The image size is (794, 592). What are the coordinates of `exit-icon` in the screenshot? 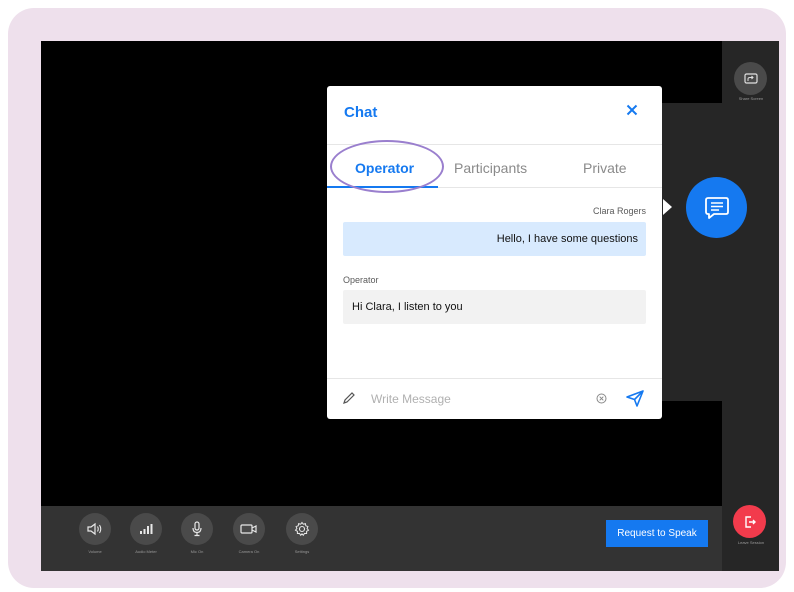 It's located at (750, 521).